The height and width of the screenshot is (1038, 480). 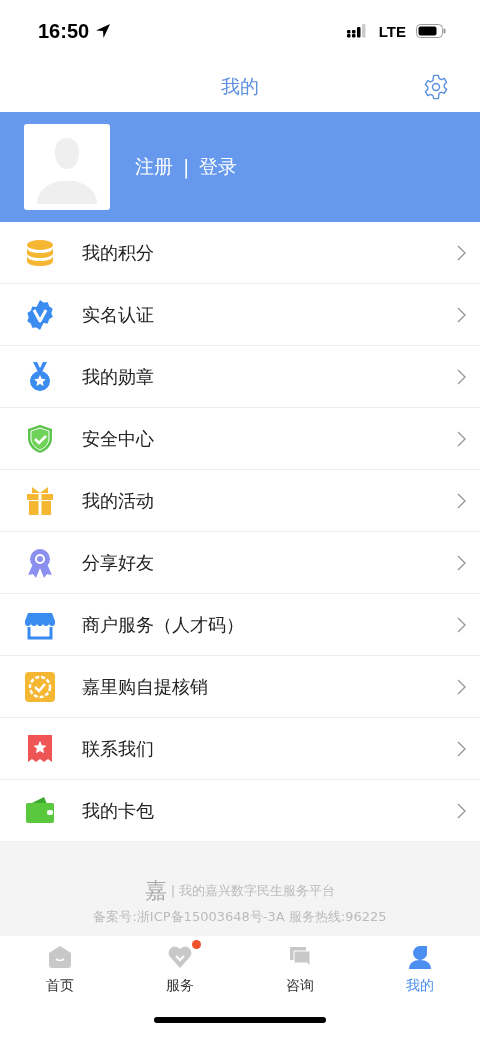 I want to click on menu-item: 分享好友, so click(x=240, y=563).